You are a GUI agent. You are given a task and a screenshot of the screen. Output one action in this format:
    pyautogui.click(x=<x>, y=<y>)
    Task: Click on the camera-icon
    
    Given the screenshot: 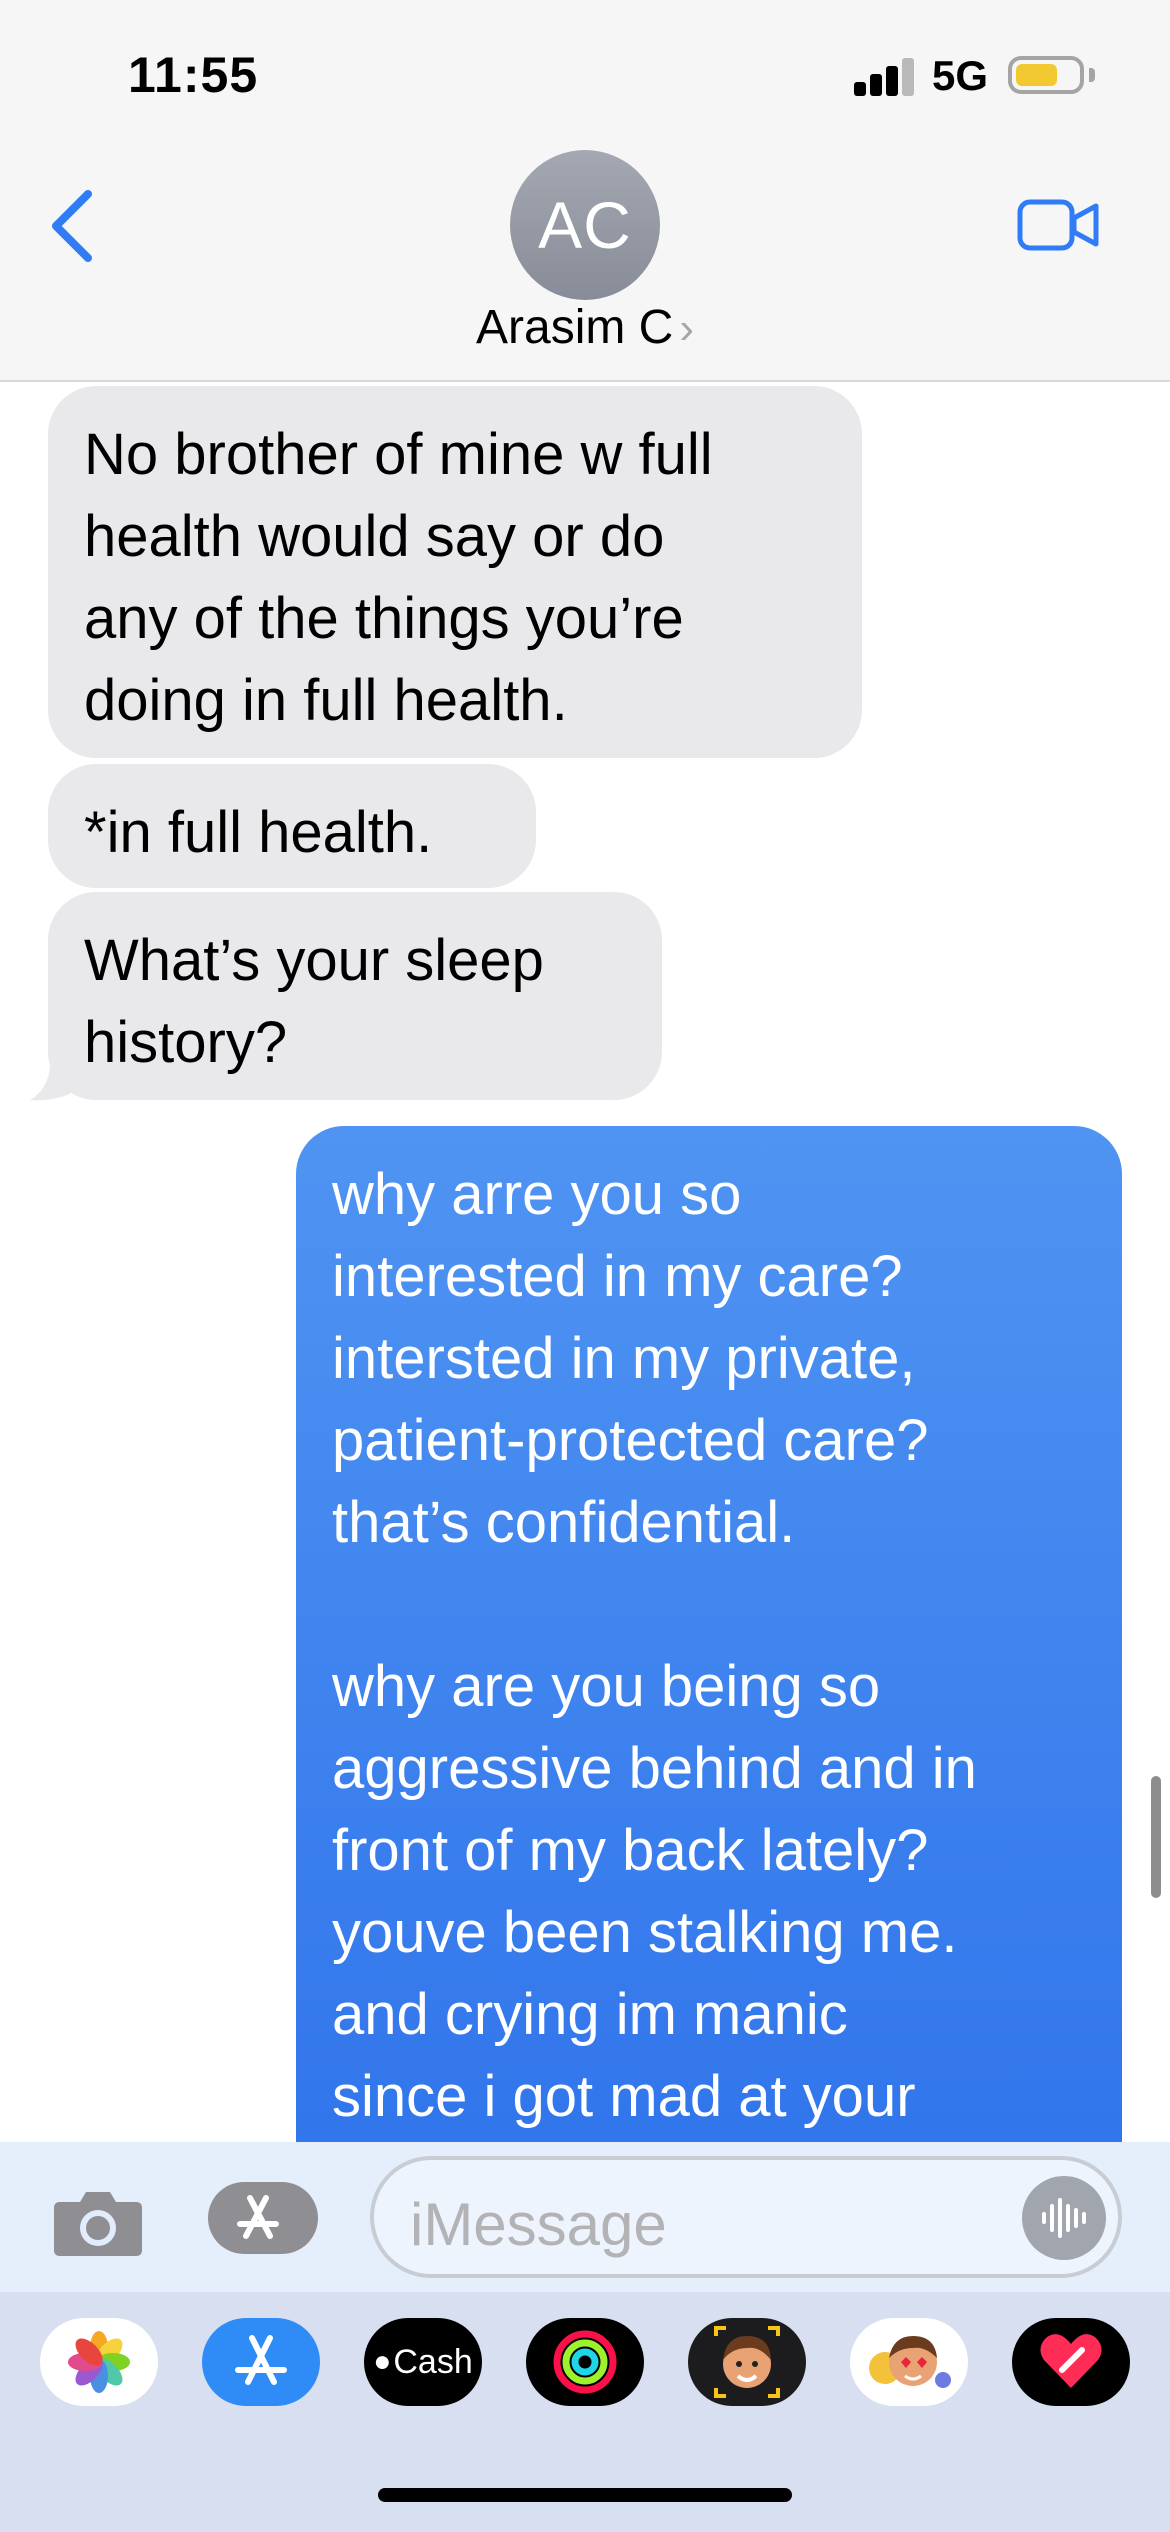 What is the action you would take?
    pyautogui.click(x=98, y=2224)
    